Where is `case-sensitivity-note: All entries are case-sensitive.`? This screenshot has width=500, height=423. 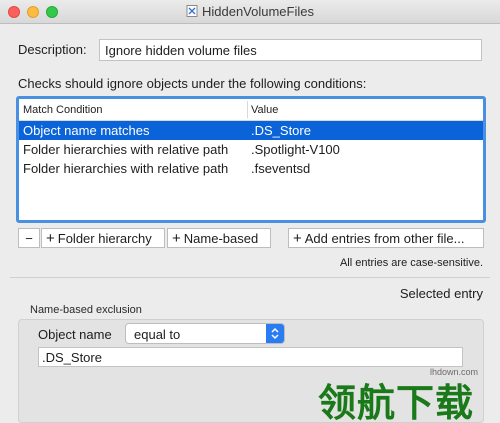 case-sensitivity-note: All entries are case-sensitive. is located at coordinates (411, 263).